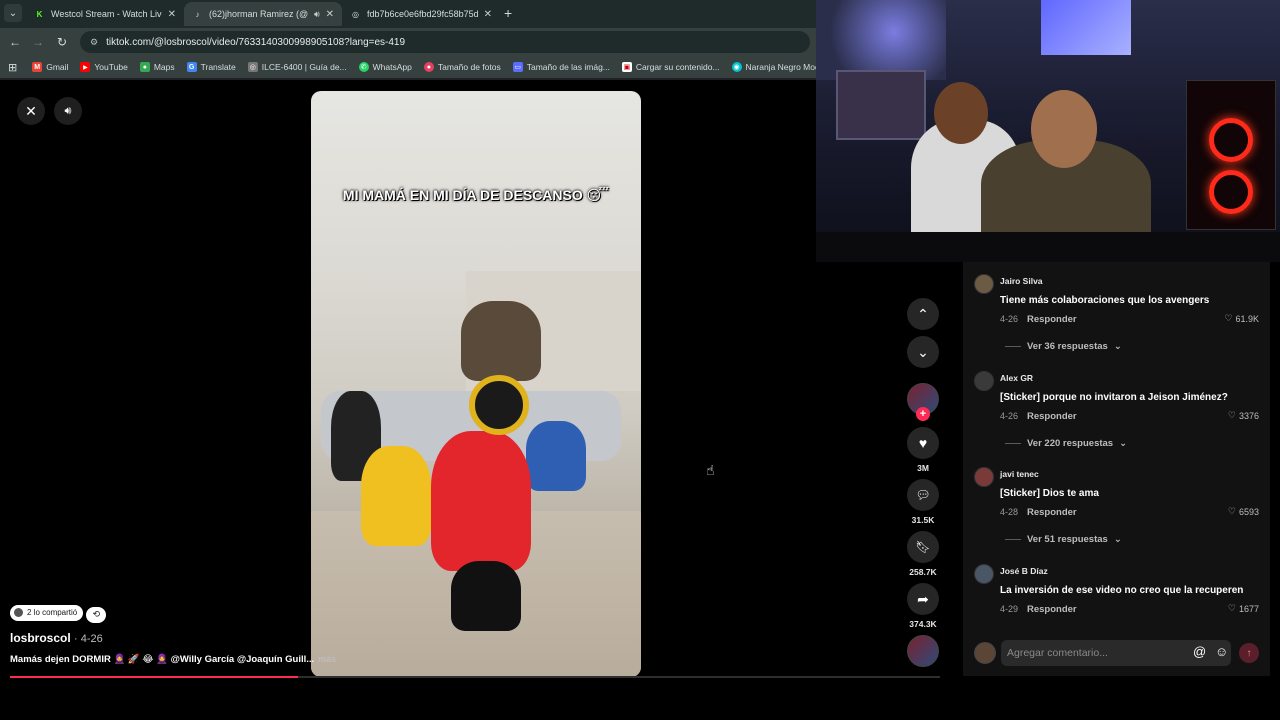  Describe the element at coordinates (47, 612) in the screenshot. I see `shared-by-chip: 2 lo compartió` at that location.